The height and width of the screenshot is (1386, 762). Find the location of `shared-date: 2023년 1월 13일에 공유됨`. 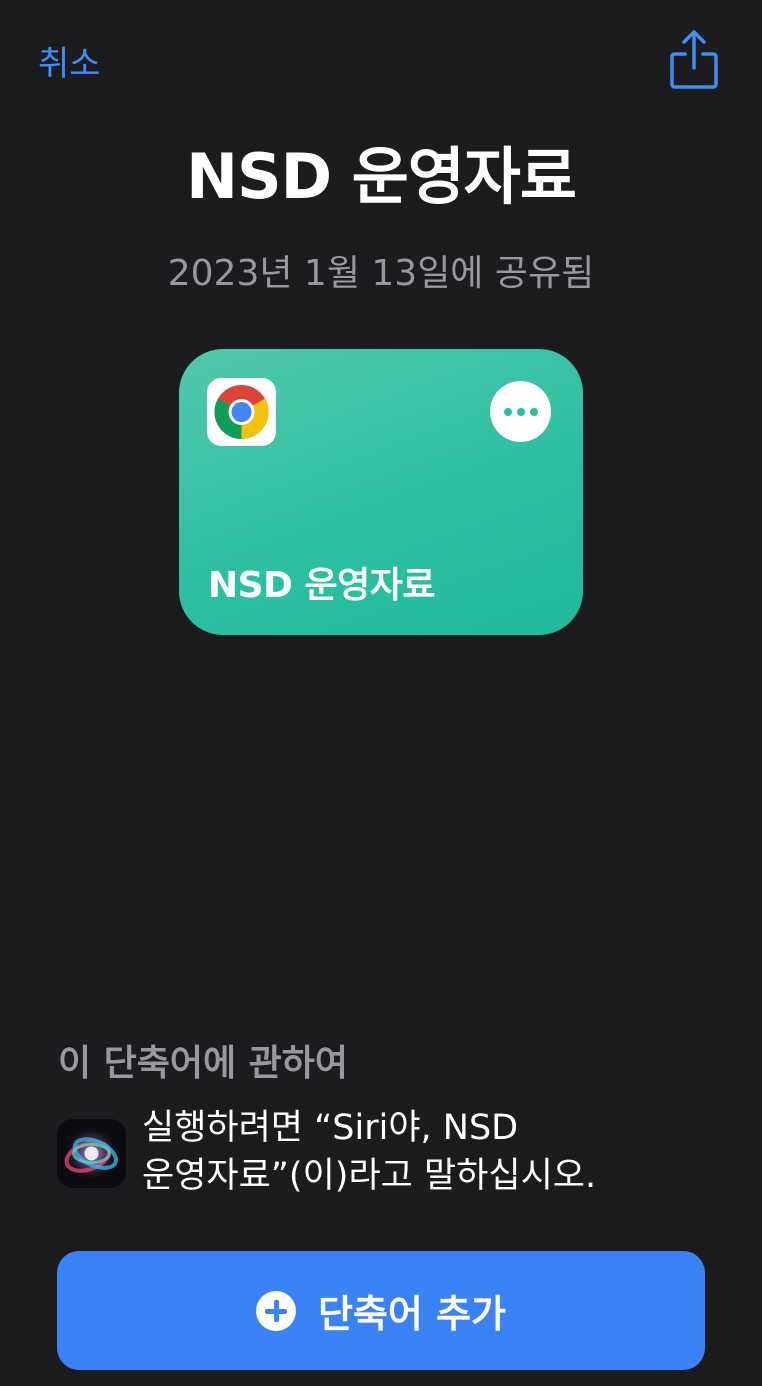

shared-date: 2023년 1월 13일에 공유됨 is located at coordinates (381, 273).